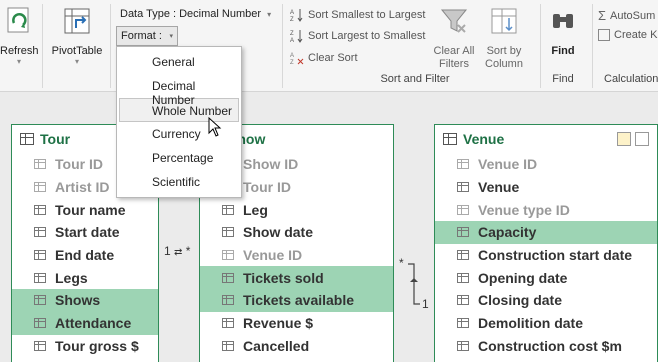 This screenshot has width=658, height=362. What do you see at coordinates (27, 139) in the screenshot?
I see `table-icon` at bounding box center [27, 139].